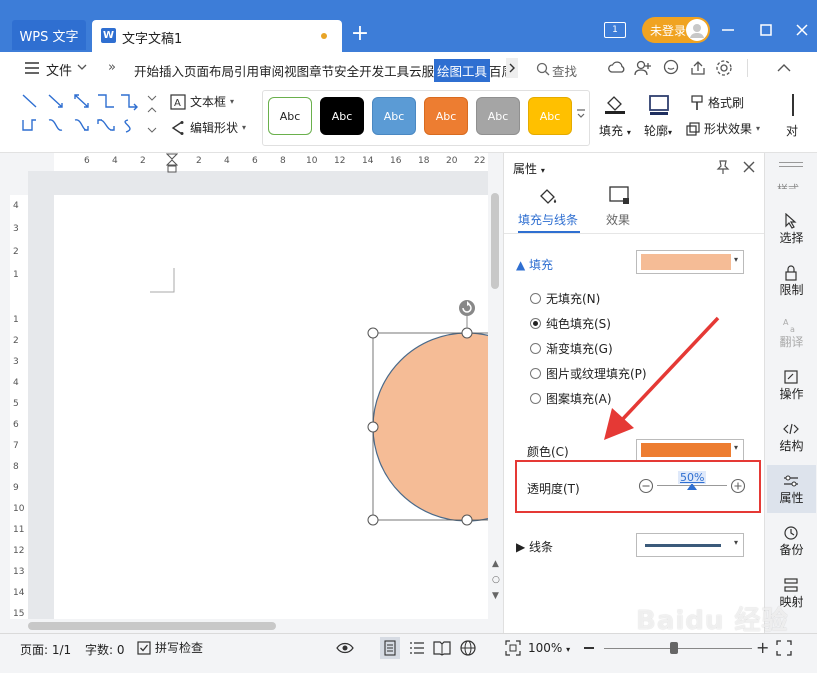 This screenshot has width=817, height=673. Describe the element at coordinates (589, 648) in the screenshot. I see `zoom-out-button` at that location.